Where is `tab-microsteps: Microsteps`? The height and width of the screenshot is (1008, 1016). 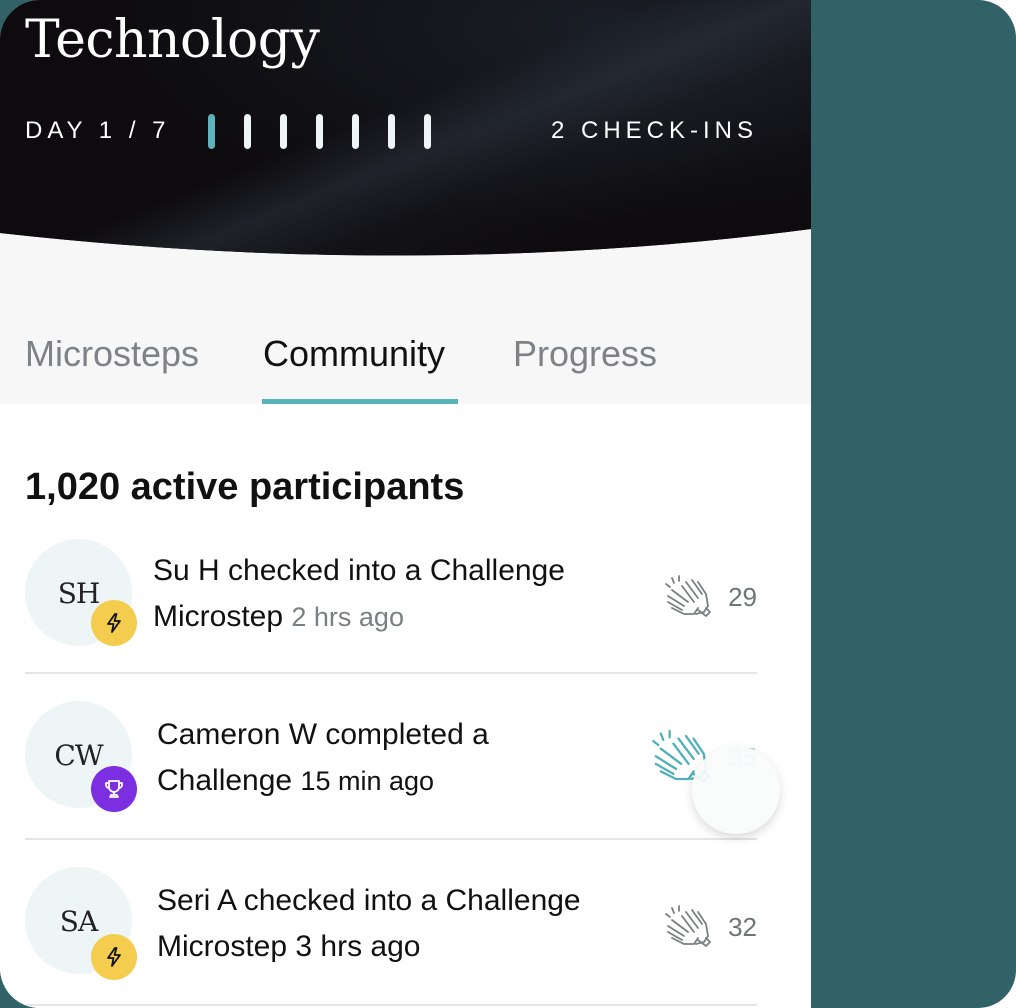
tab-microsteps: Microsteps is located at coordinates (112, 354).